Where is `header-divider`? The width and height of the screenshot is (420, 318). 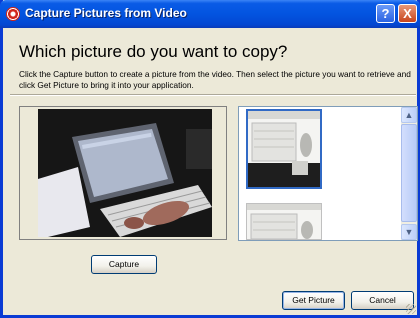 header-divider is located at coordinates (213, 95).